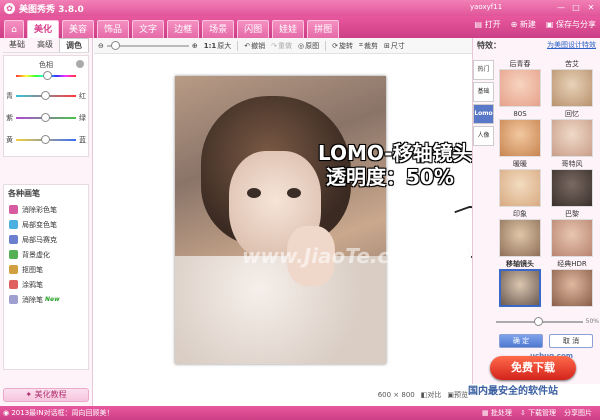  I want to click on crop-button: ⌗ 裁剪, so click(368, 46).